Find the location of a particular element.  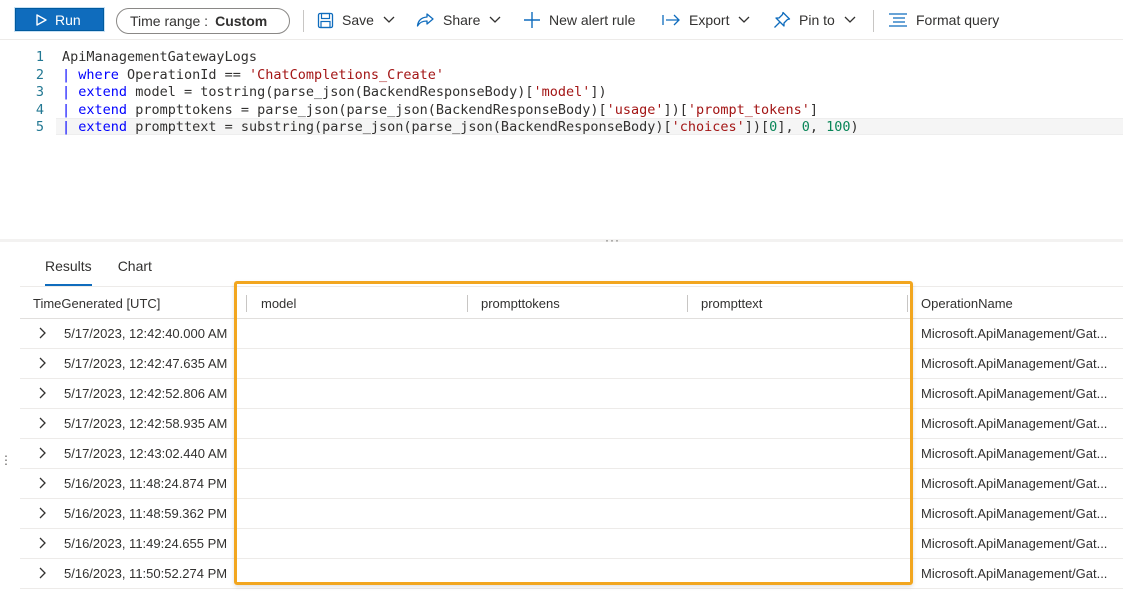

column-header-model: model is located at coordinates (278, 303).